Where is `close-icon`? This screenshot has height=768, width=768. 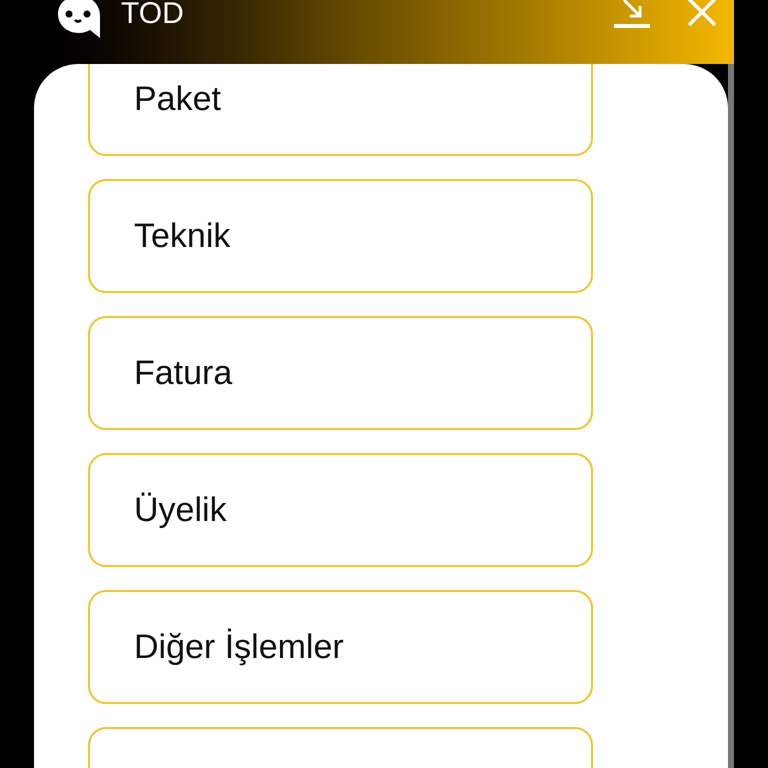
close-icon is located at coordinates (702, 13).